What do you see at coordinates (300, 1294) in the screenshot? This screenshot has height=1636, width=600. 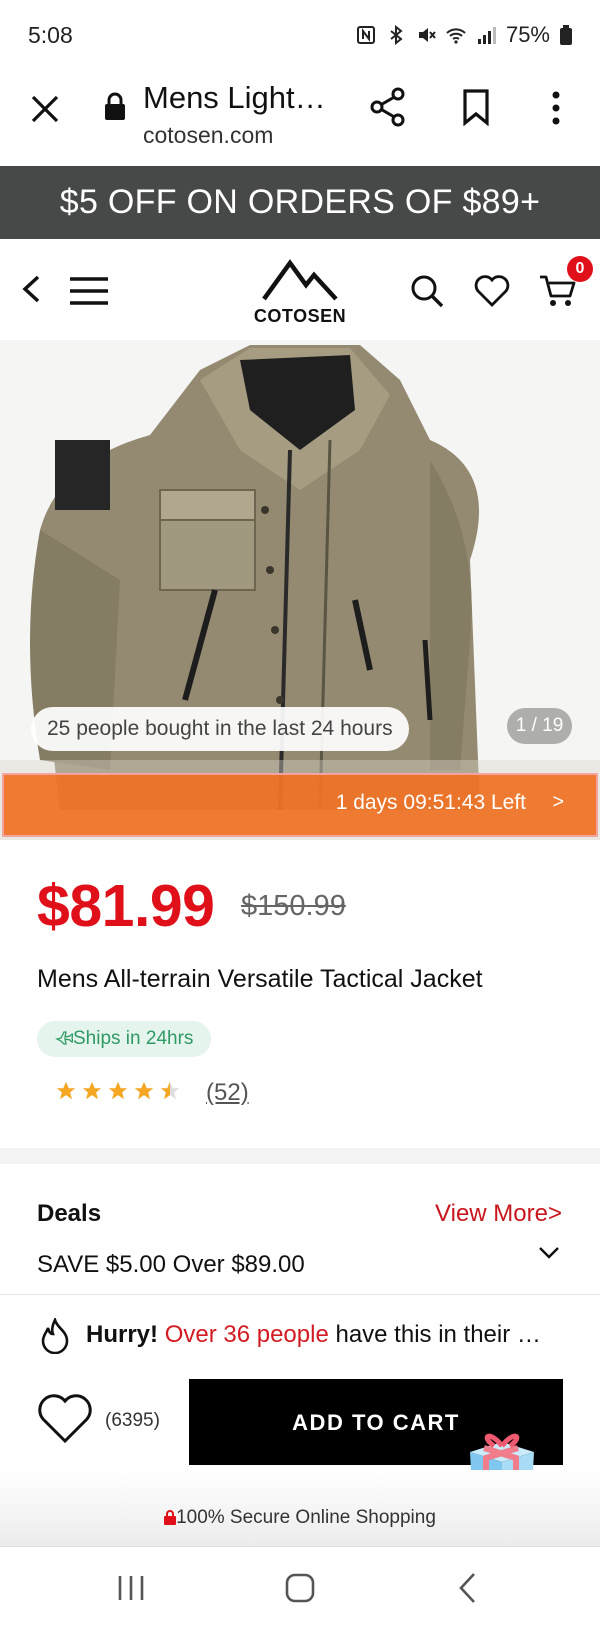 I see `divider` at bounding box center [300, 1294].